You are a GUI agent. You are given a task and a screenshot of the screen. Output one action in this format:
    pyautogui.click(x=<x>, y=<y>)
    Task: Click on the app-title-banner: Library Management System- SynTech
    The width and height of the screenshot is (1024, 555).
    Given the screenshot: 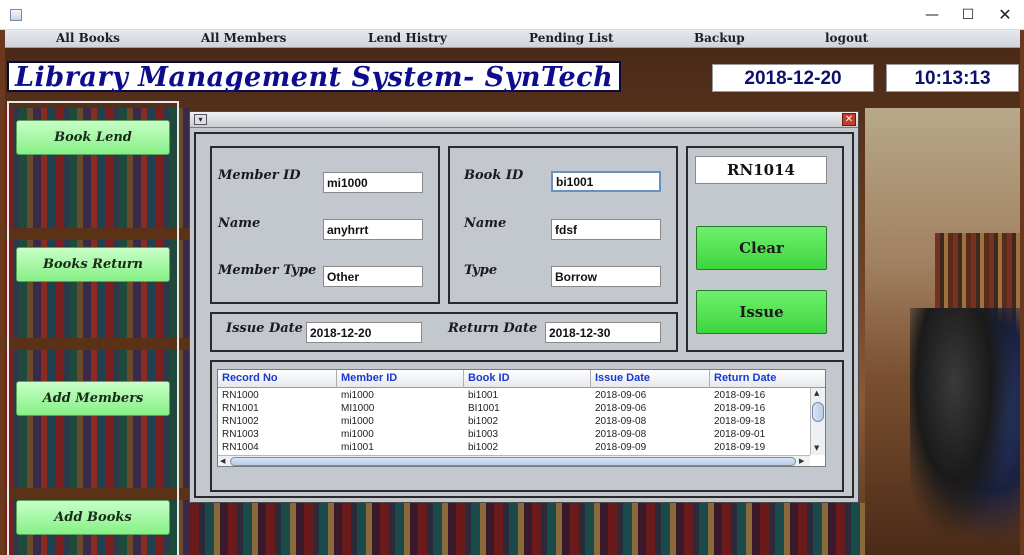 What is the action you would take?
    pyautogui.click(x=314, y=77)
    